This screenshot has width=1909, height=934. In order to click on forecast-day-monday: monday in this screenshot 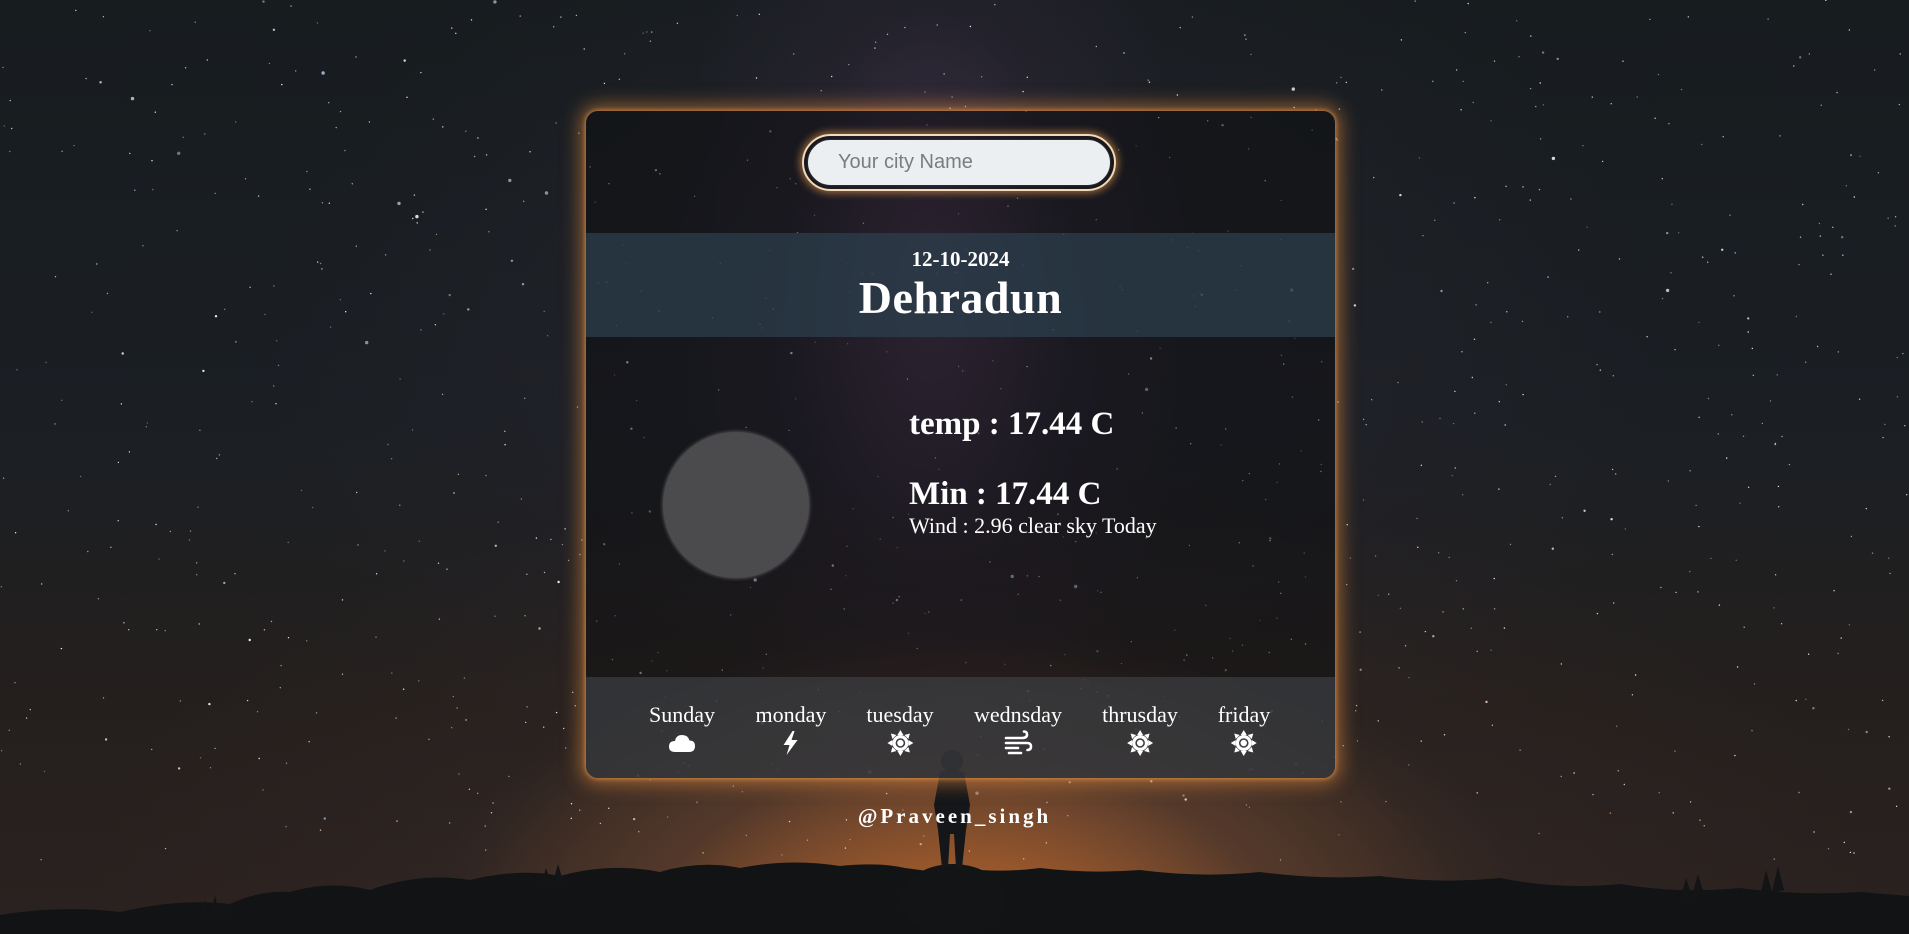, I will do `click(791, 730)`.